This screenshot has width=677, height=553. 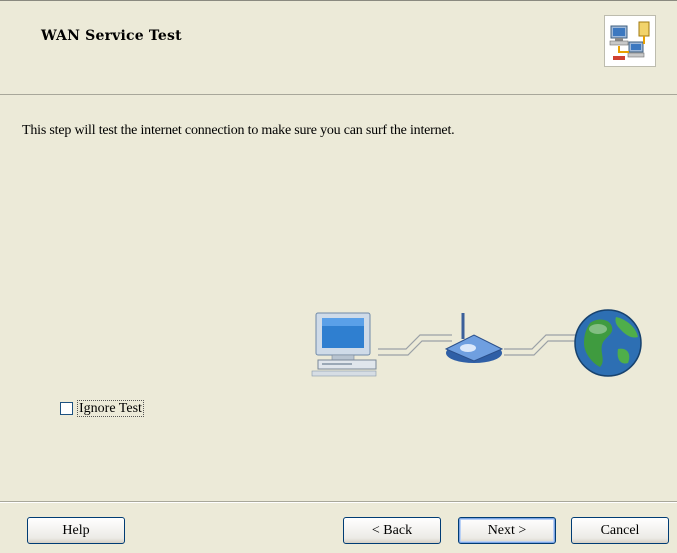 I want to click on ignore-test-label: Ignore Test, so click(x=110, y=408).